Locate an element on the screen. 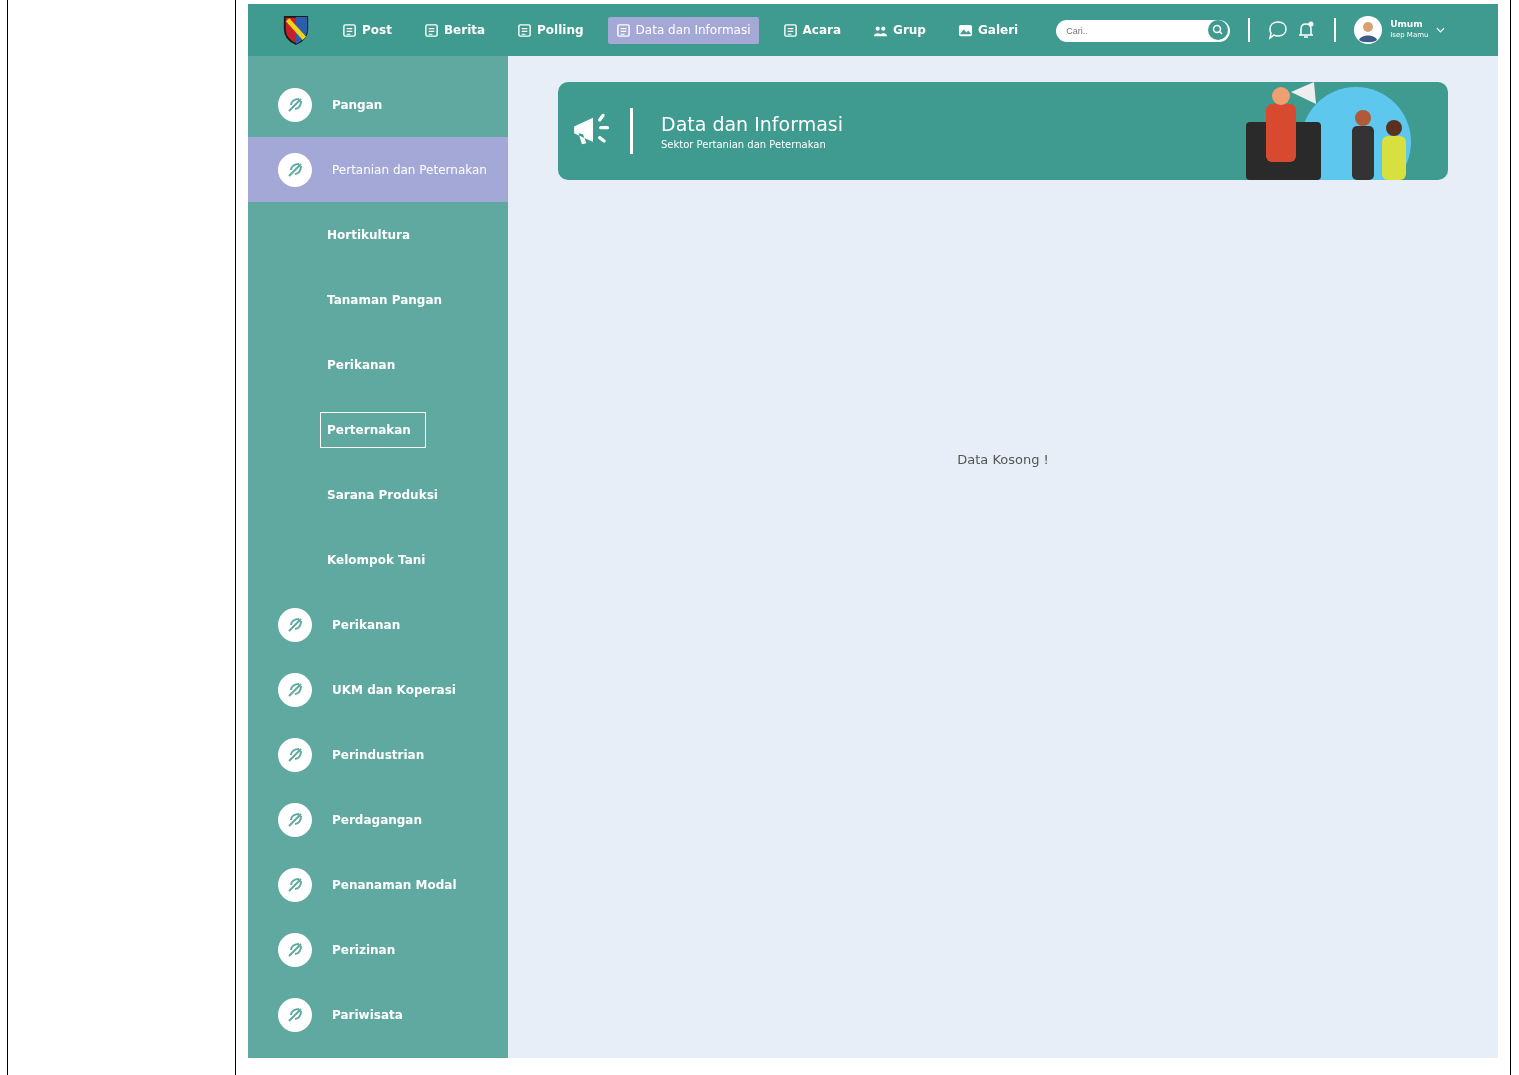 The height and width of the screenshot is (1075, 1519). leaf-icon is located at coordinates (295, 104).